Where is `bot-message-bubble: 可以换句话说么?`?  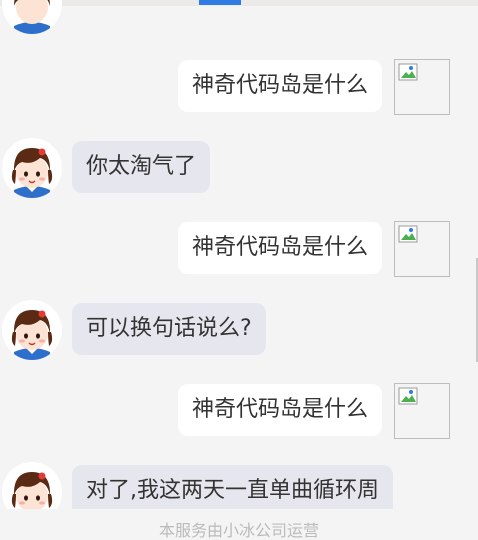
bot-message-bubble: 可以换句话说么? is located at coordinates (169, 329).